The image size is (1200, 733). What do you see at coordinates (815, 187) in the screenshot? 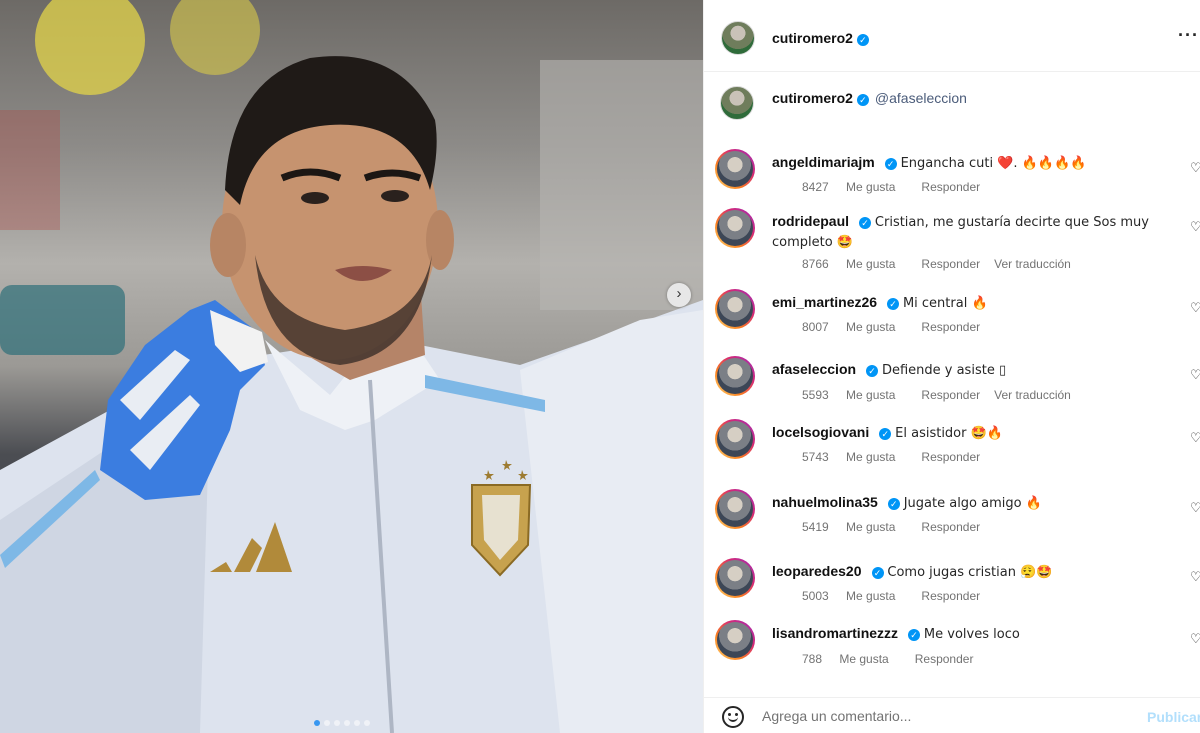
I see `like-count-number: 8427` at bounding box center [815, 187].